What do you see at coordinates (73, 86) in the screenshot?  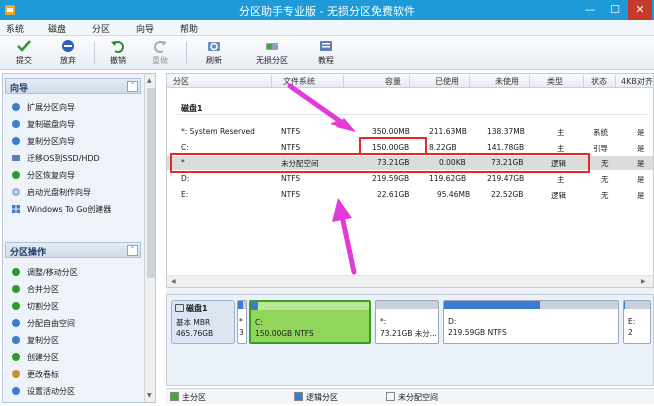 I see `wizard-panel-header: 向导 ˄` at bounding box center [73, 86].